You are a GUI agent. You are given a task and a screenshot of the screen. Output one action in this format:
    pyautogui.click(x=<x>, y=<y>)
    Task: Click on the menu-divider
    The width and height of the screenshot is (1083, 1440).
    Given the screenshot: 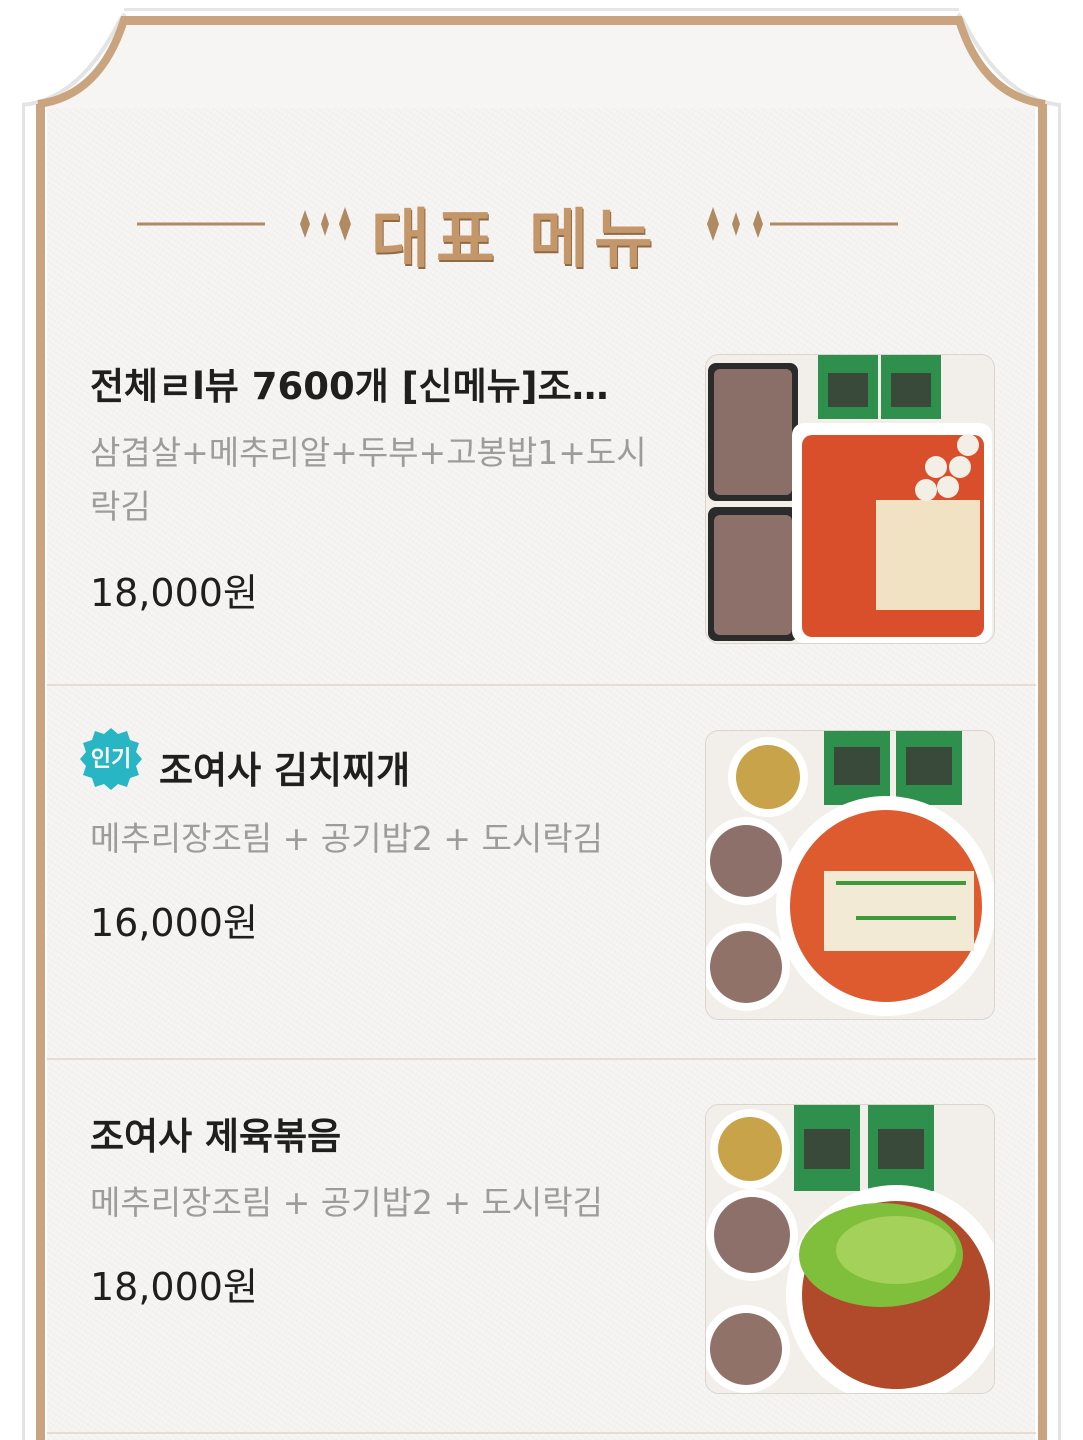 What is the action you would take?
    pyautogui.click(x=541, y=1433)
    